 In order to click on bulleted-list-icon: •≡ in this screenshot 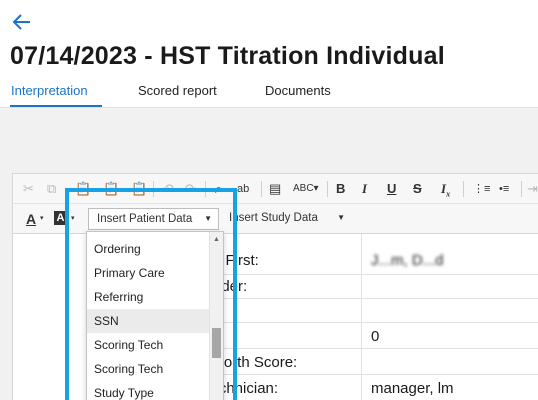, I will do `click(504, 189)`.